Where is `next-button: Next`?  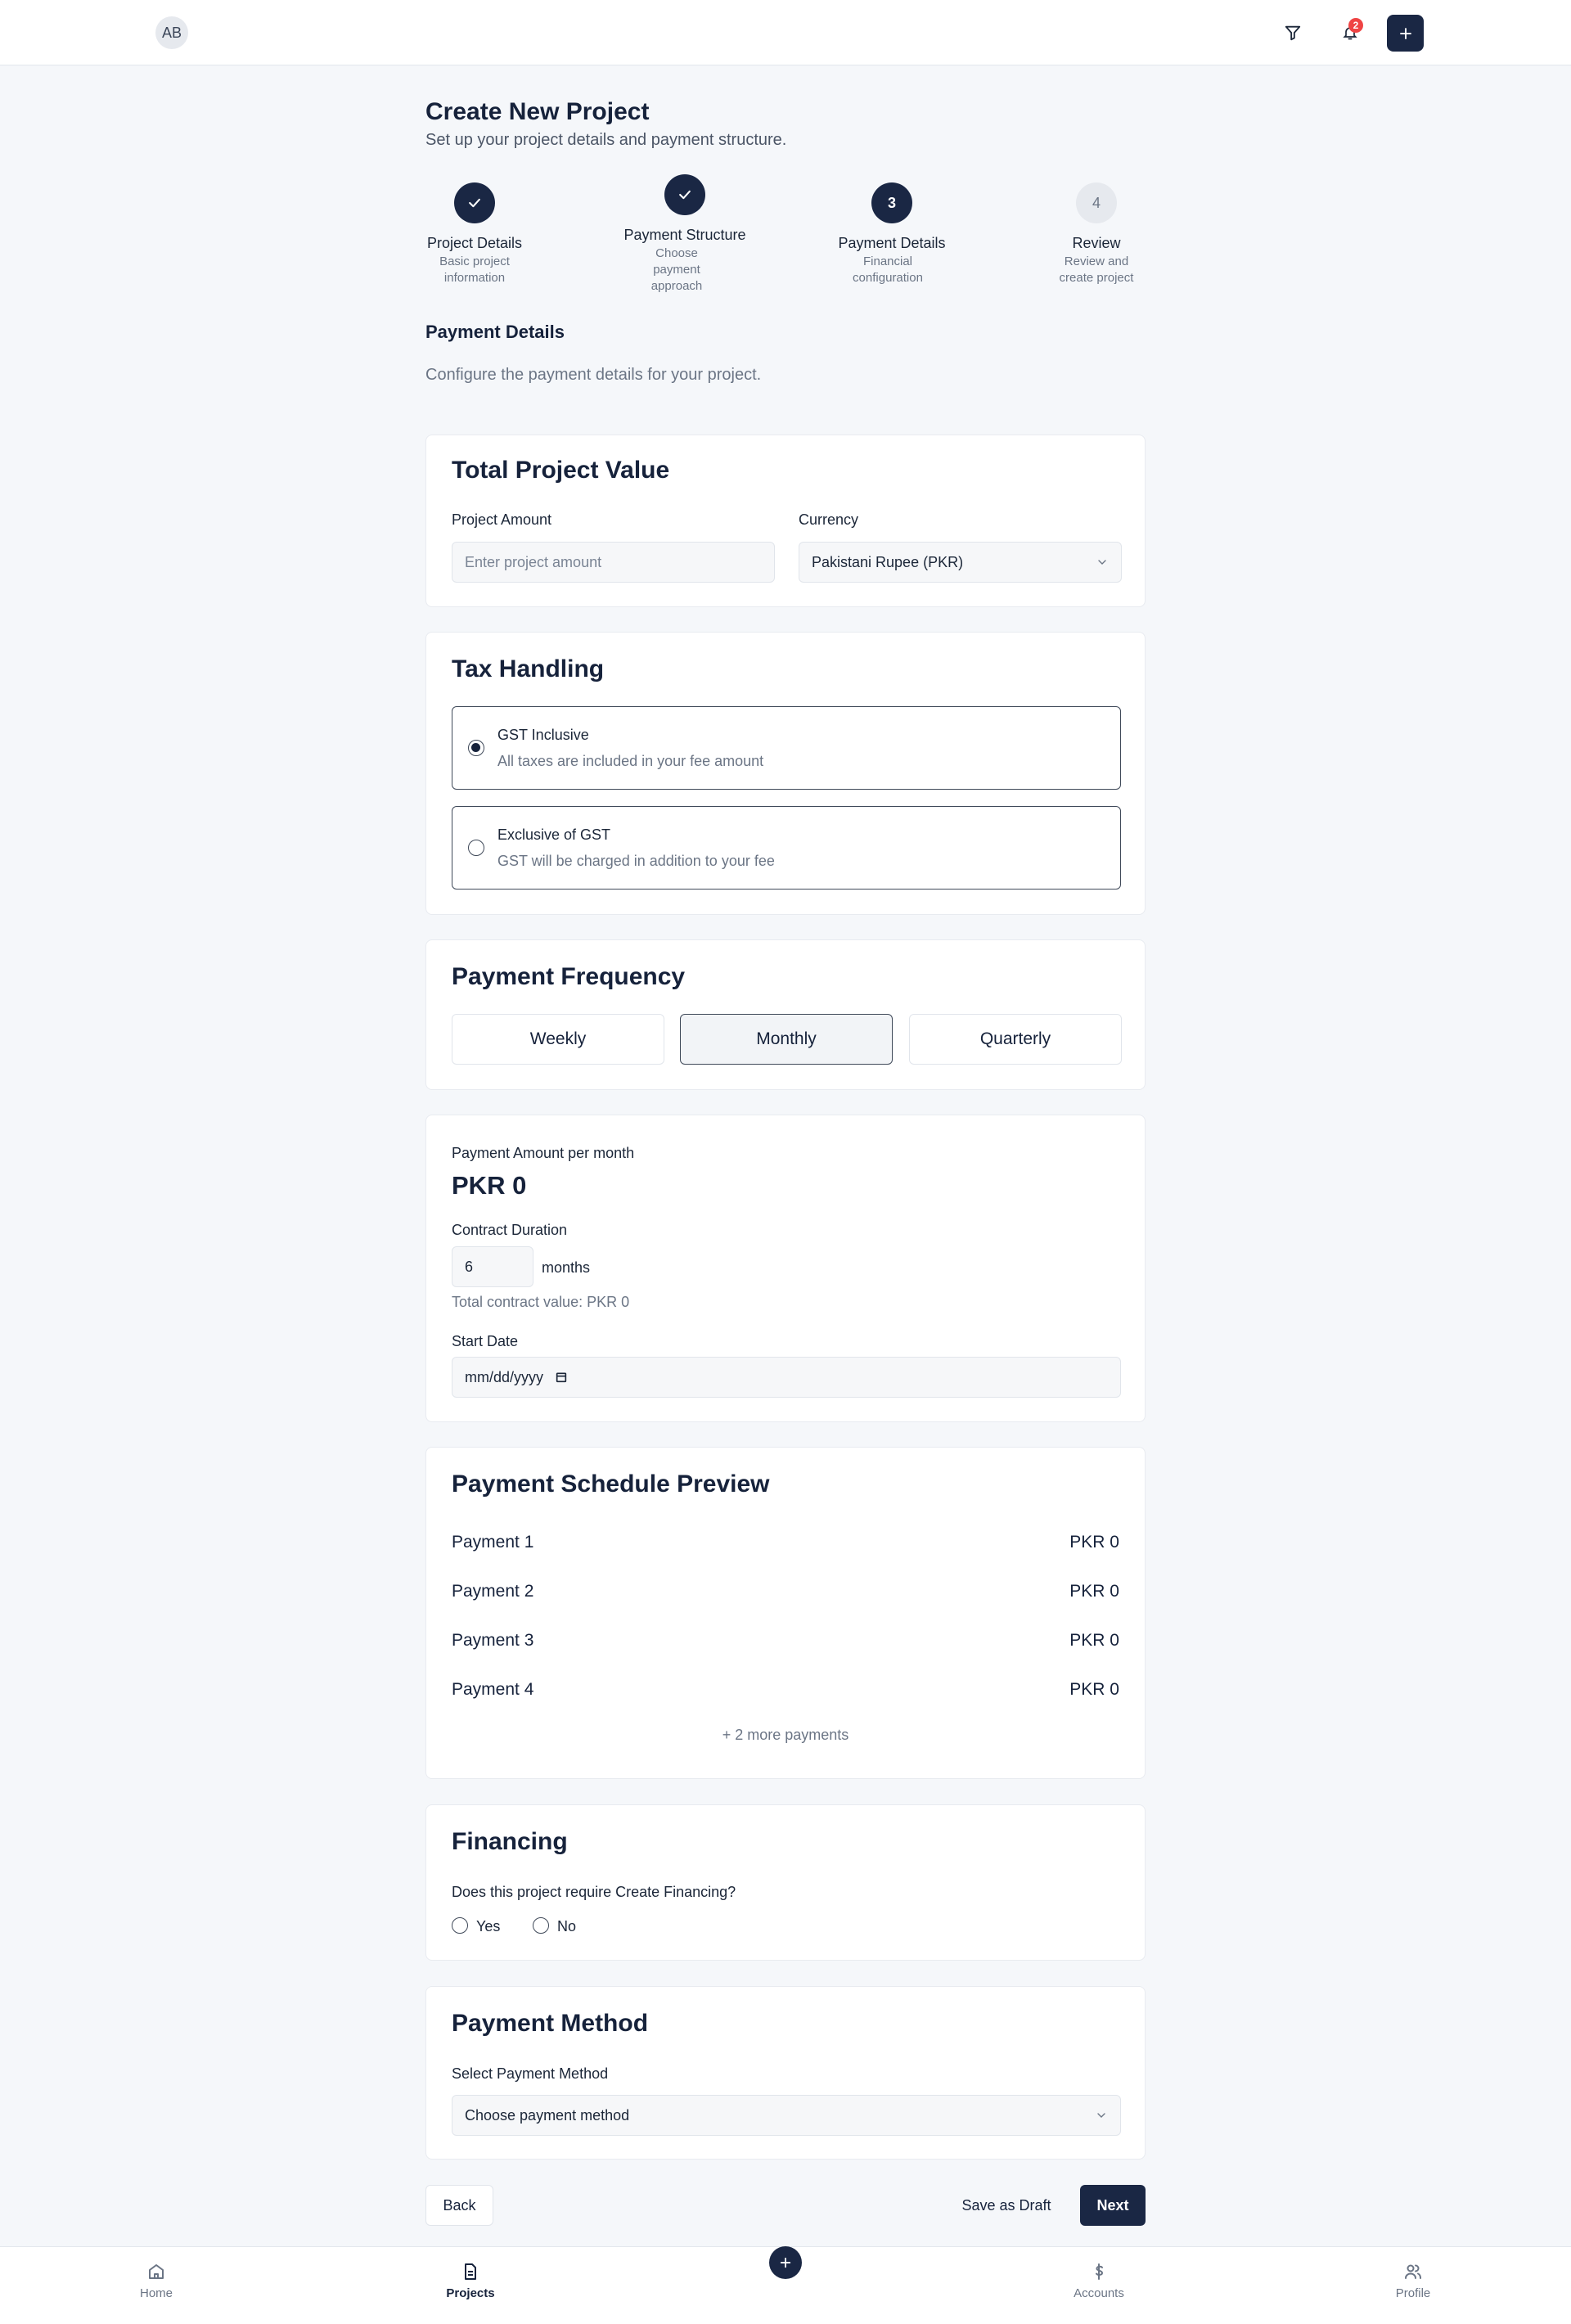
next-button: Next is located at coordinates (1113, 2206).